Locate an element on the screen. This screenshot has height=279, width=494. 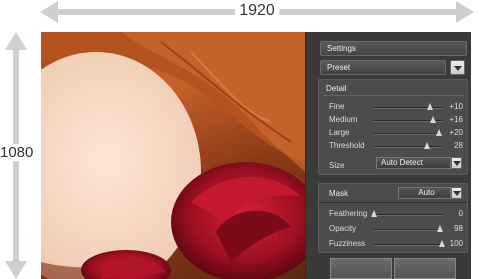
preset-dropdown: Preset is located at coordinates (383, 67).